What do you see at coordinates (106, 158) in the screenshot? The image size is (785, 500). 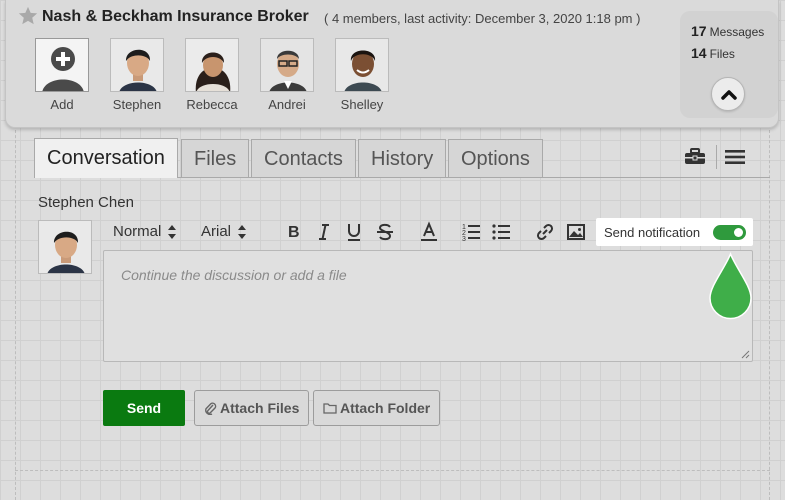 I see `tab-conversation: Conversation` at bounding box center [106, 158].